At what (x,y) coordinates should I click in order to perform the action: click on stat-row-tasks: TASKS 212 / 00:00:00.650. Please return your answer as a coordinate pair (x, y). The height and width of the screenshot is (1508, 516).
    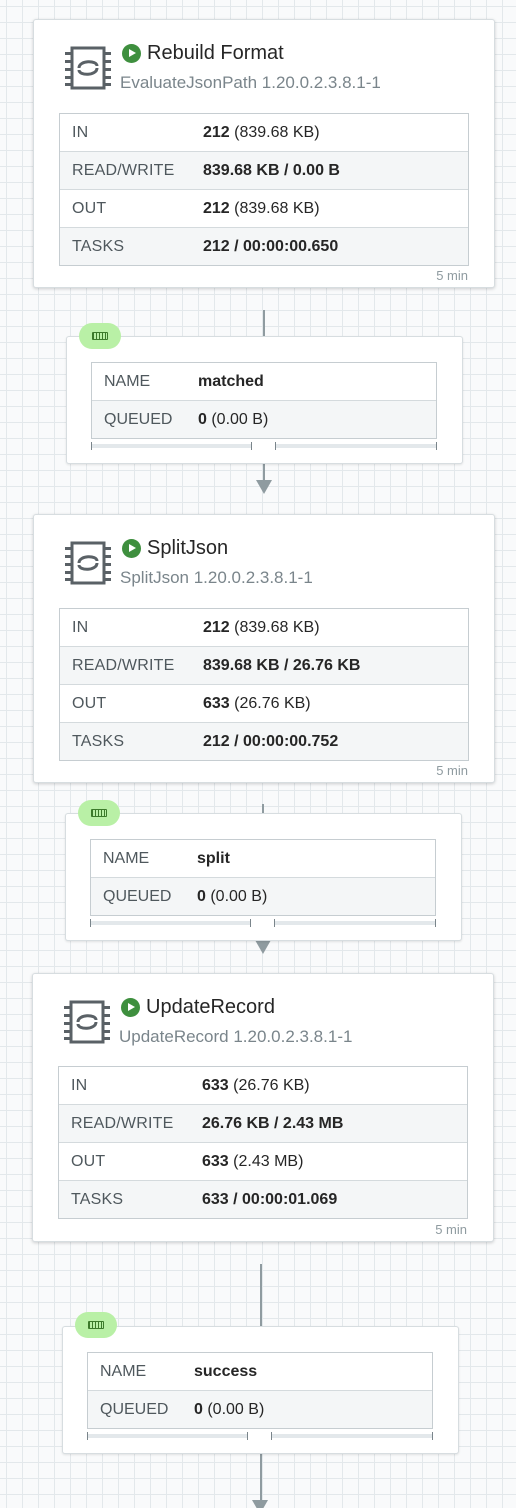
    Looking at the image, I should click on (264, 246).